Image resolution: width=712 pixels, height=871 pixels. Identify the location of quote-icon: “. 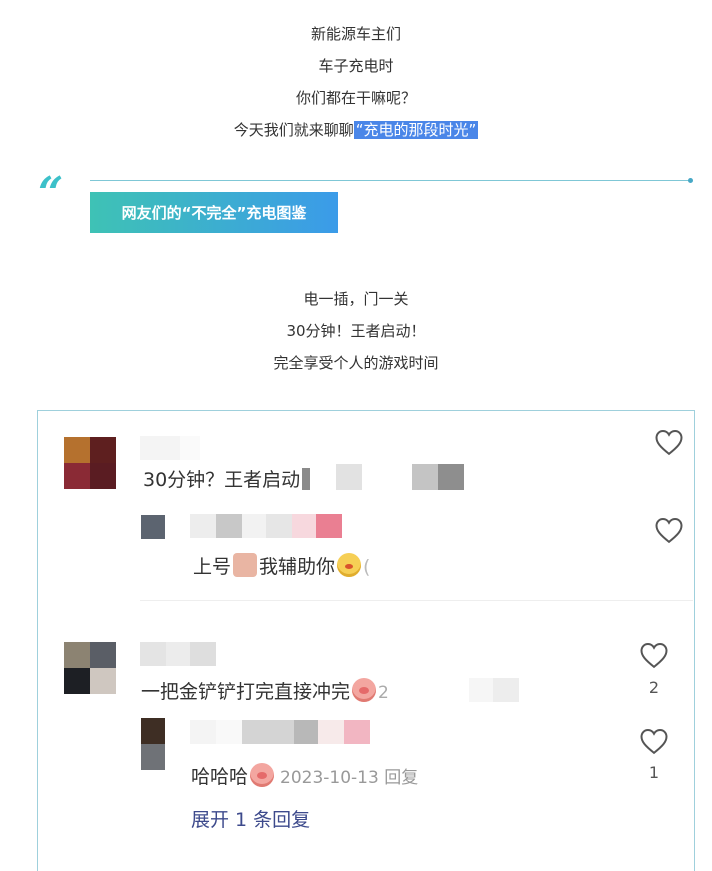
(51, 193).